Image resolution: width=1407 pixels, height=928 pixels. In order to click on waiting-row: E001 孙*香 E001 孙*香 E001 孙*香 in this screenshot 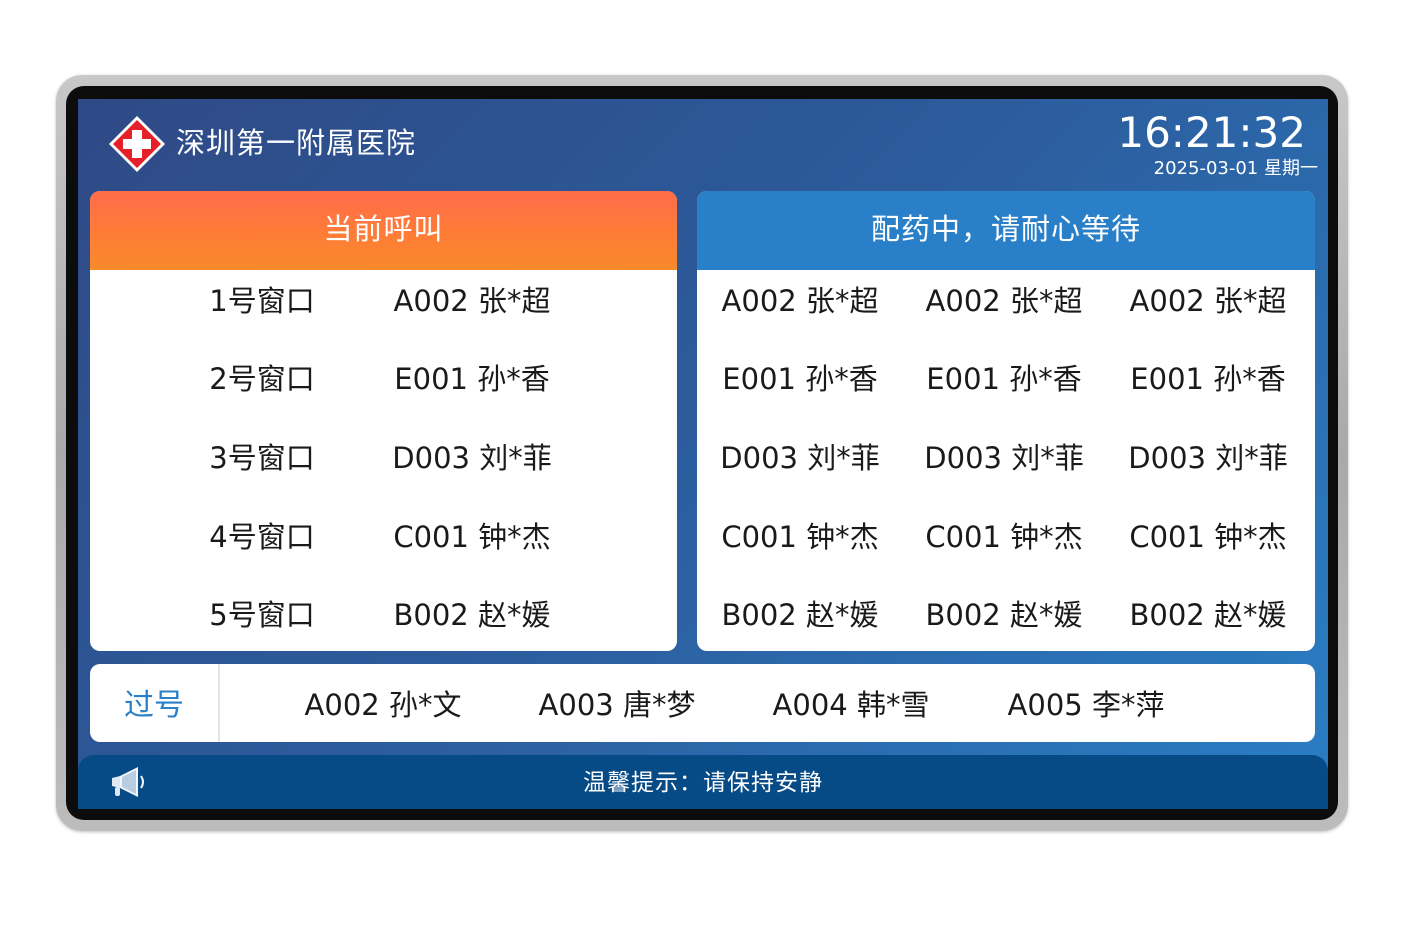, I will do `click(1006, 387)`.